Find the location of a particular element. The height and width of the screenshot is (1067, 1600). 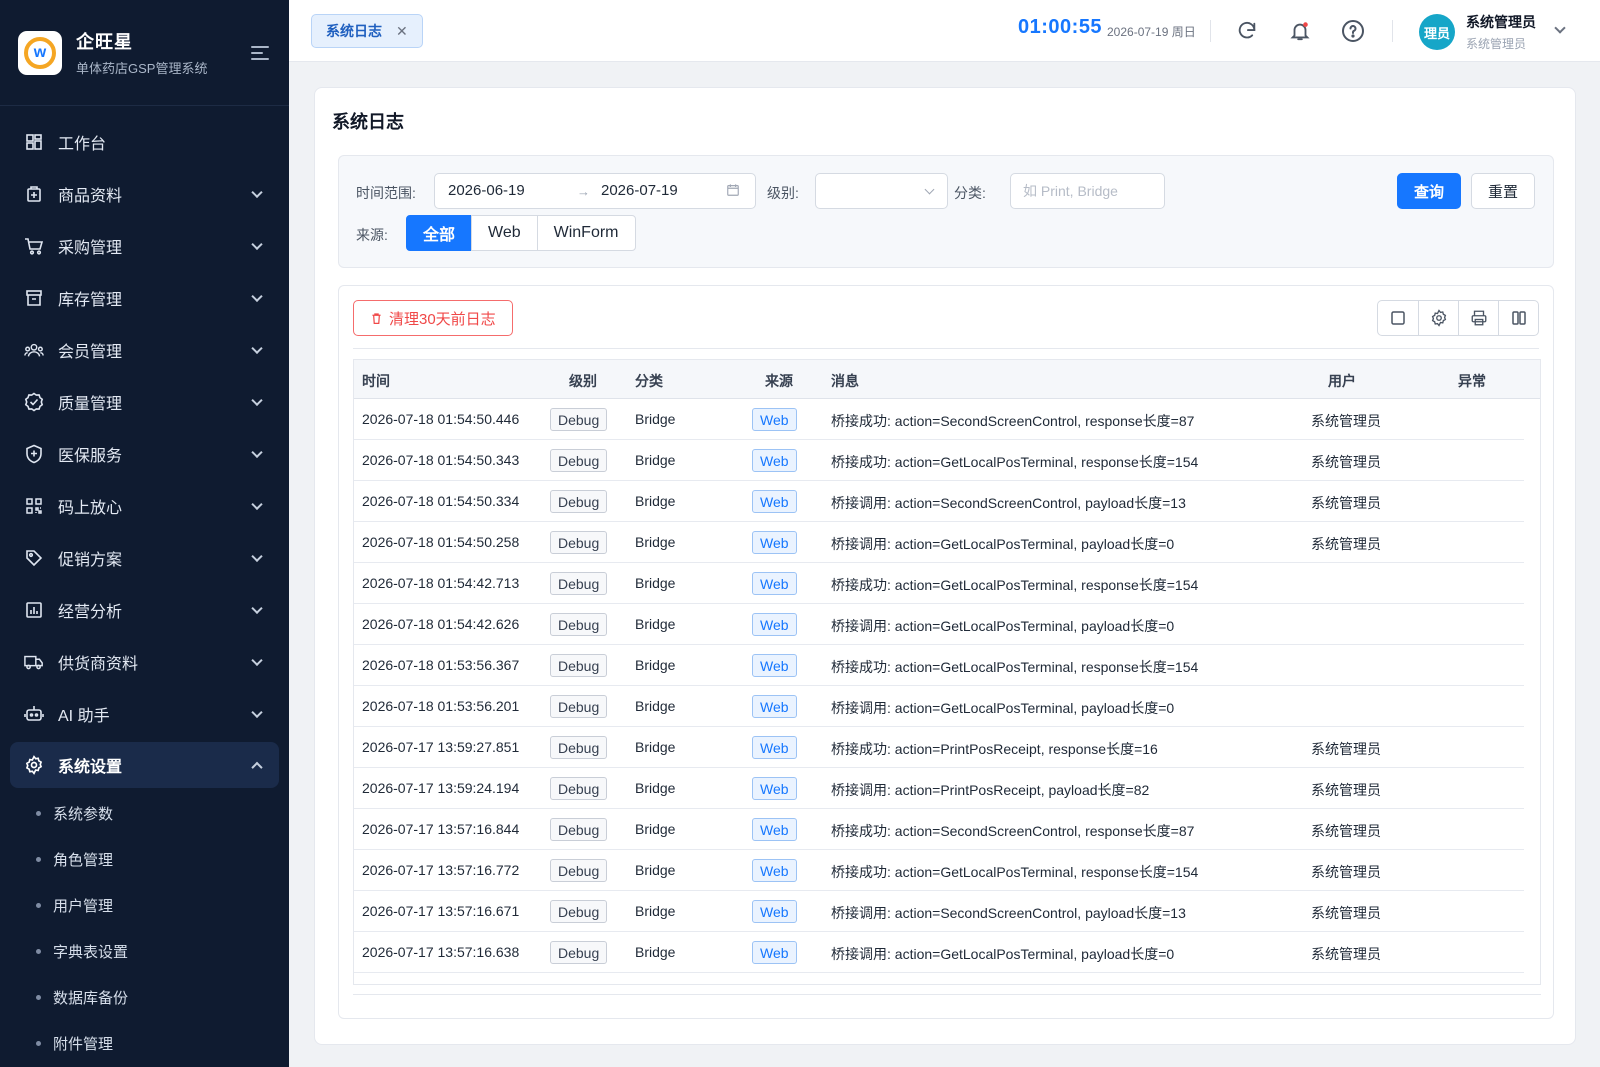

calendar-icon is located at coordinates (733, 192).